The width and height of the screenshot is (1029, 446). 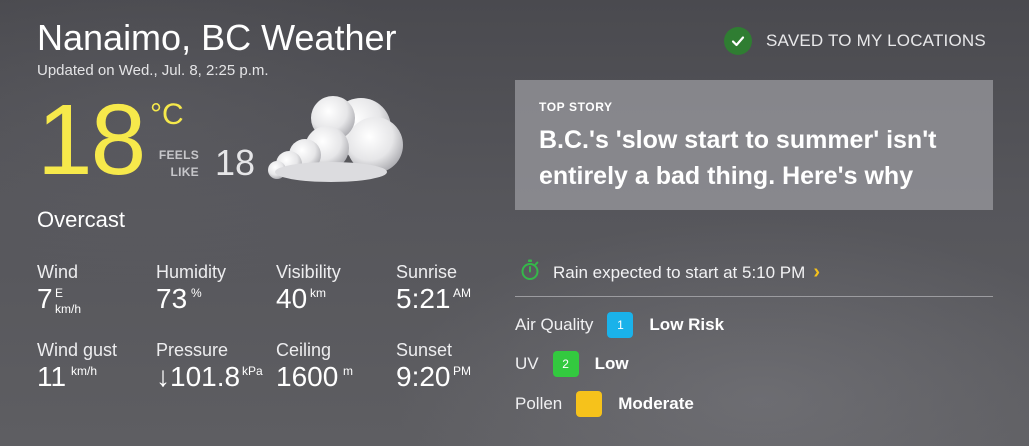 What do you see at coordinates (191, 272) in the screenshot?
I see `humidity-label: Humidity` at bounding box center [191, 272].